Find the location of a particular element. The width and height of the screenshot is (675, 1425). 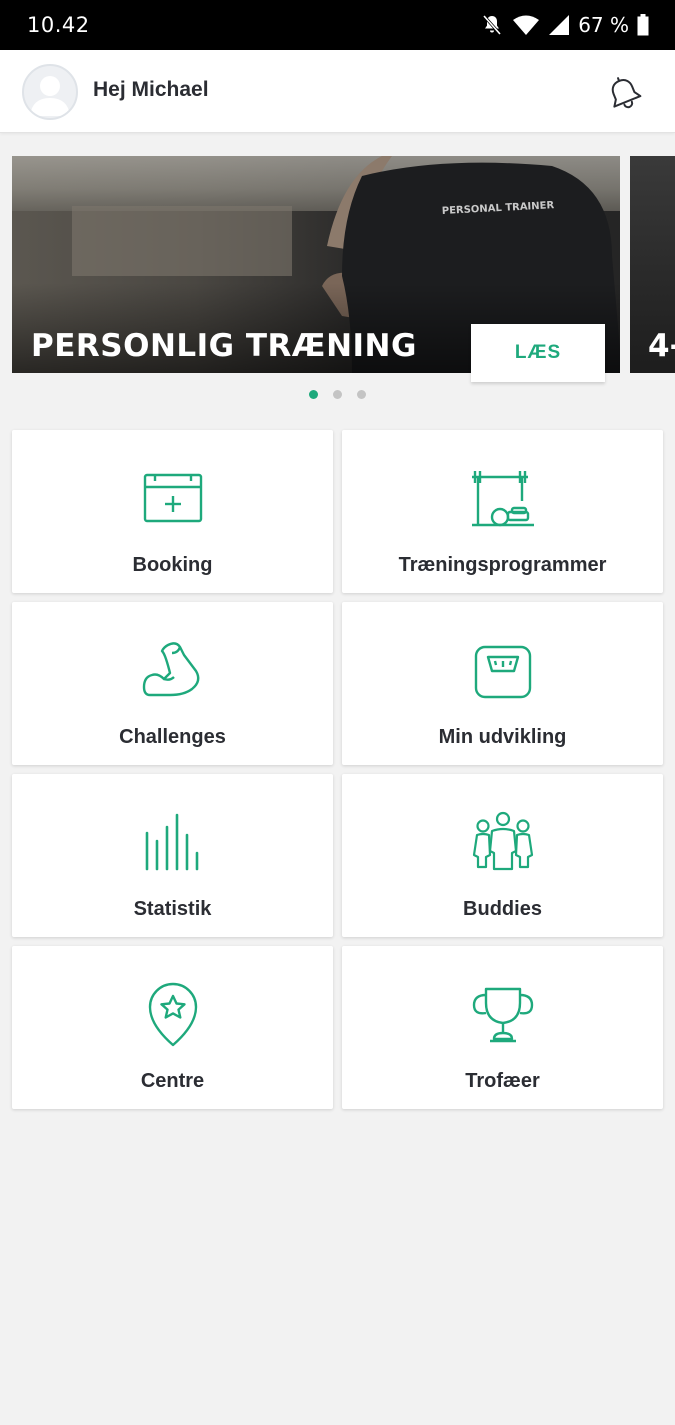

signal-icon is located at coordinates (559, 25).